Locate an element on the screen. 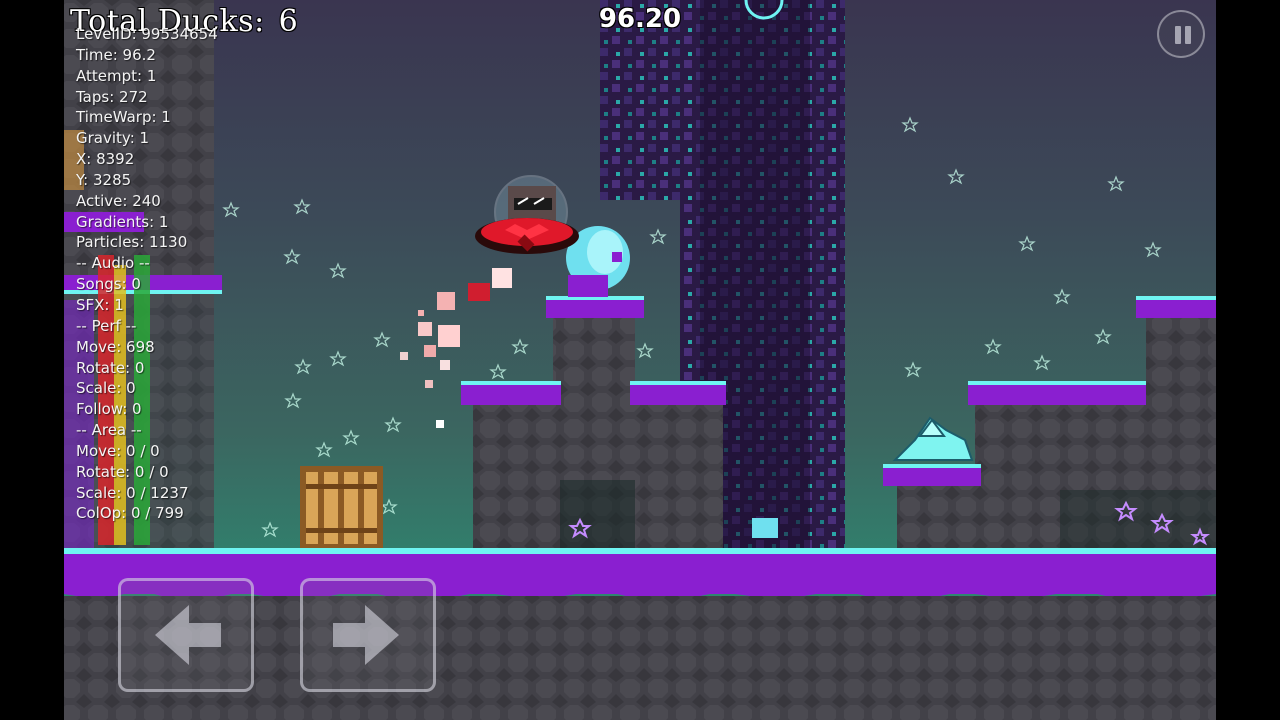  debug-line: Move: 0 / 0 is located at coordinates (118, 450).